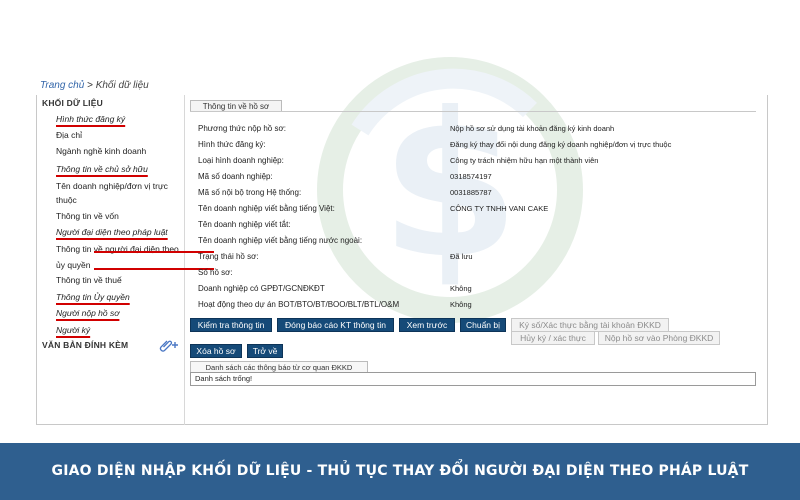 The height and width of the screenshot is (500, 800). What do you see at coordinates (118, 330) in the screenshot?
I see `sidebar-item-signer: Người ký` at bounding box center [118, 330].